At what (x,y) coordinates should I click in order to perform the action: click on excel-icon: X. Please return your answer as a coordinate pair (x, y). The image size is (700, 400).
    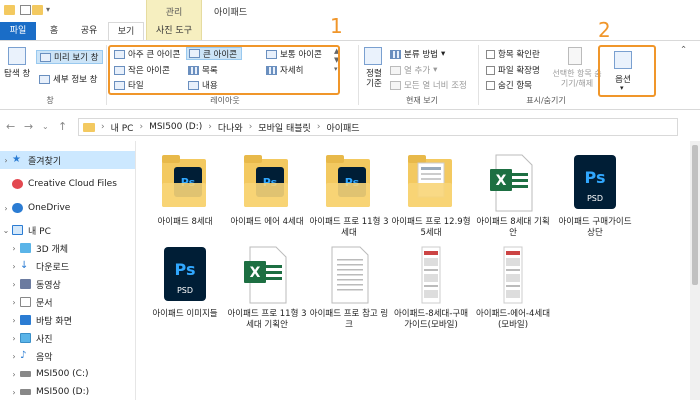
    Looking at the image, I should click on (511, 183).